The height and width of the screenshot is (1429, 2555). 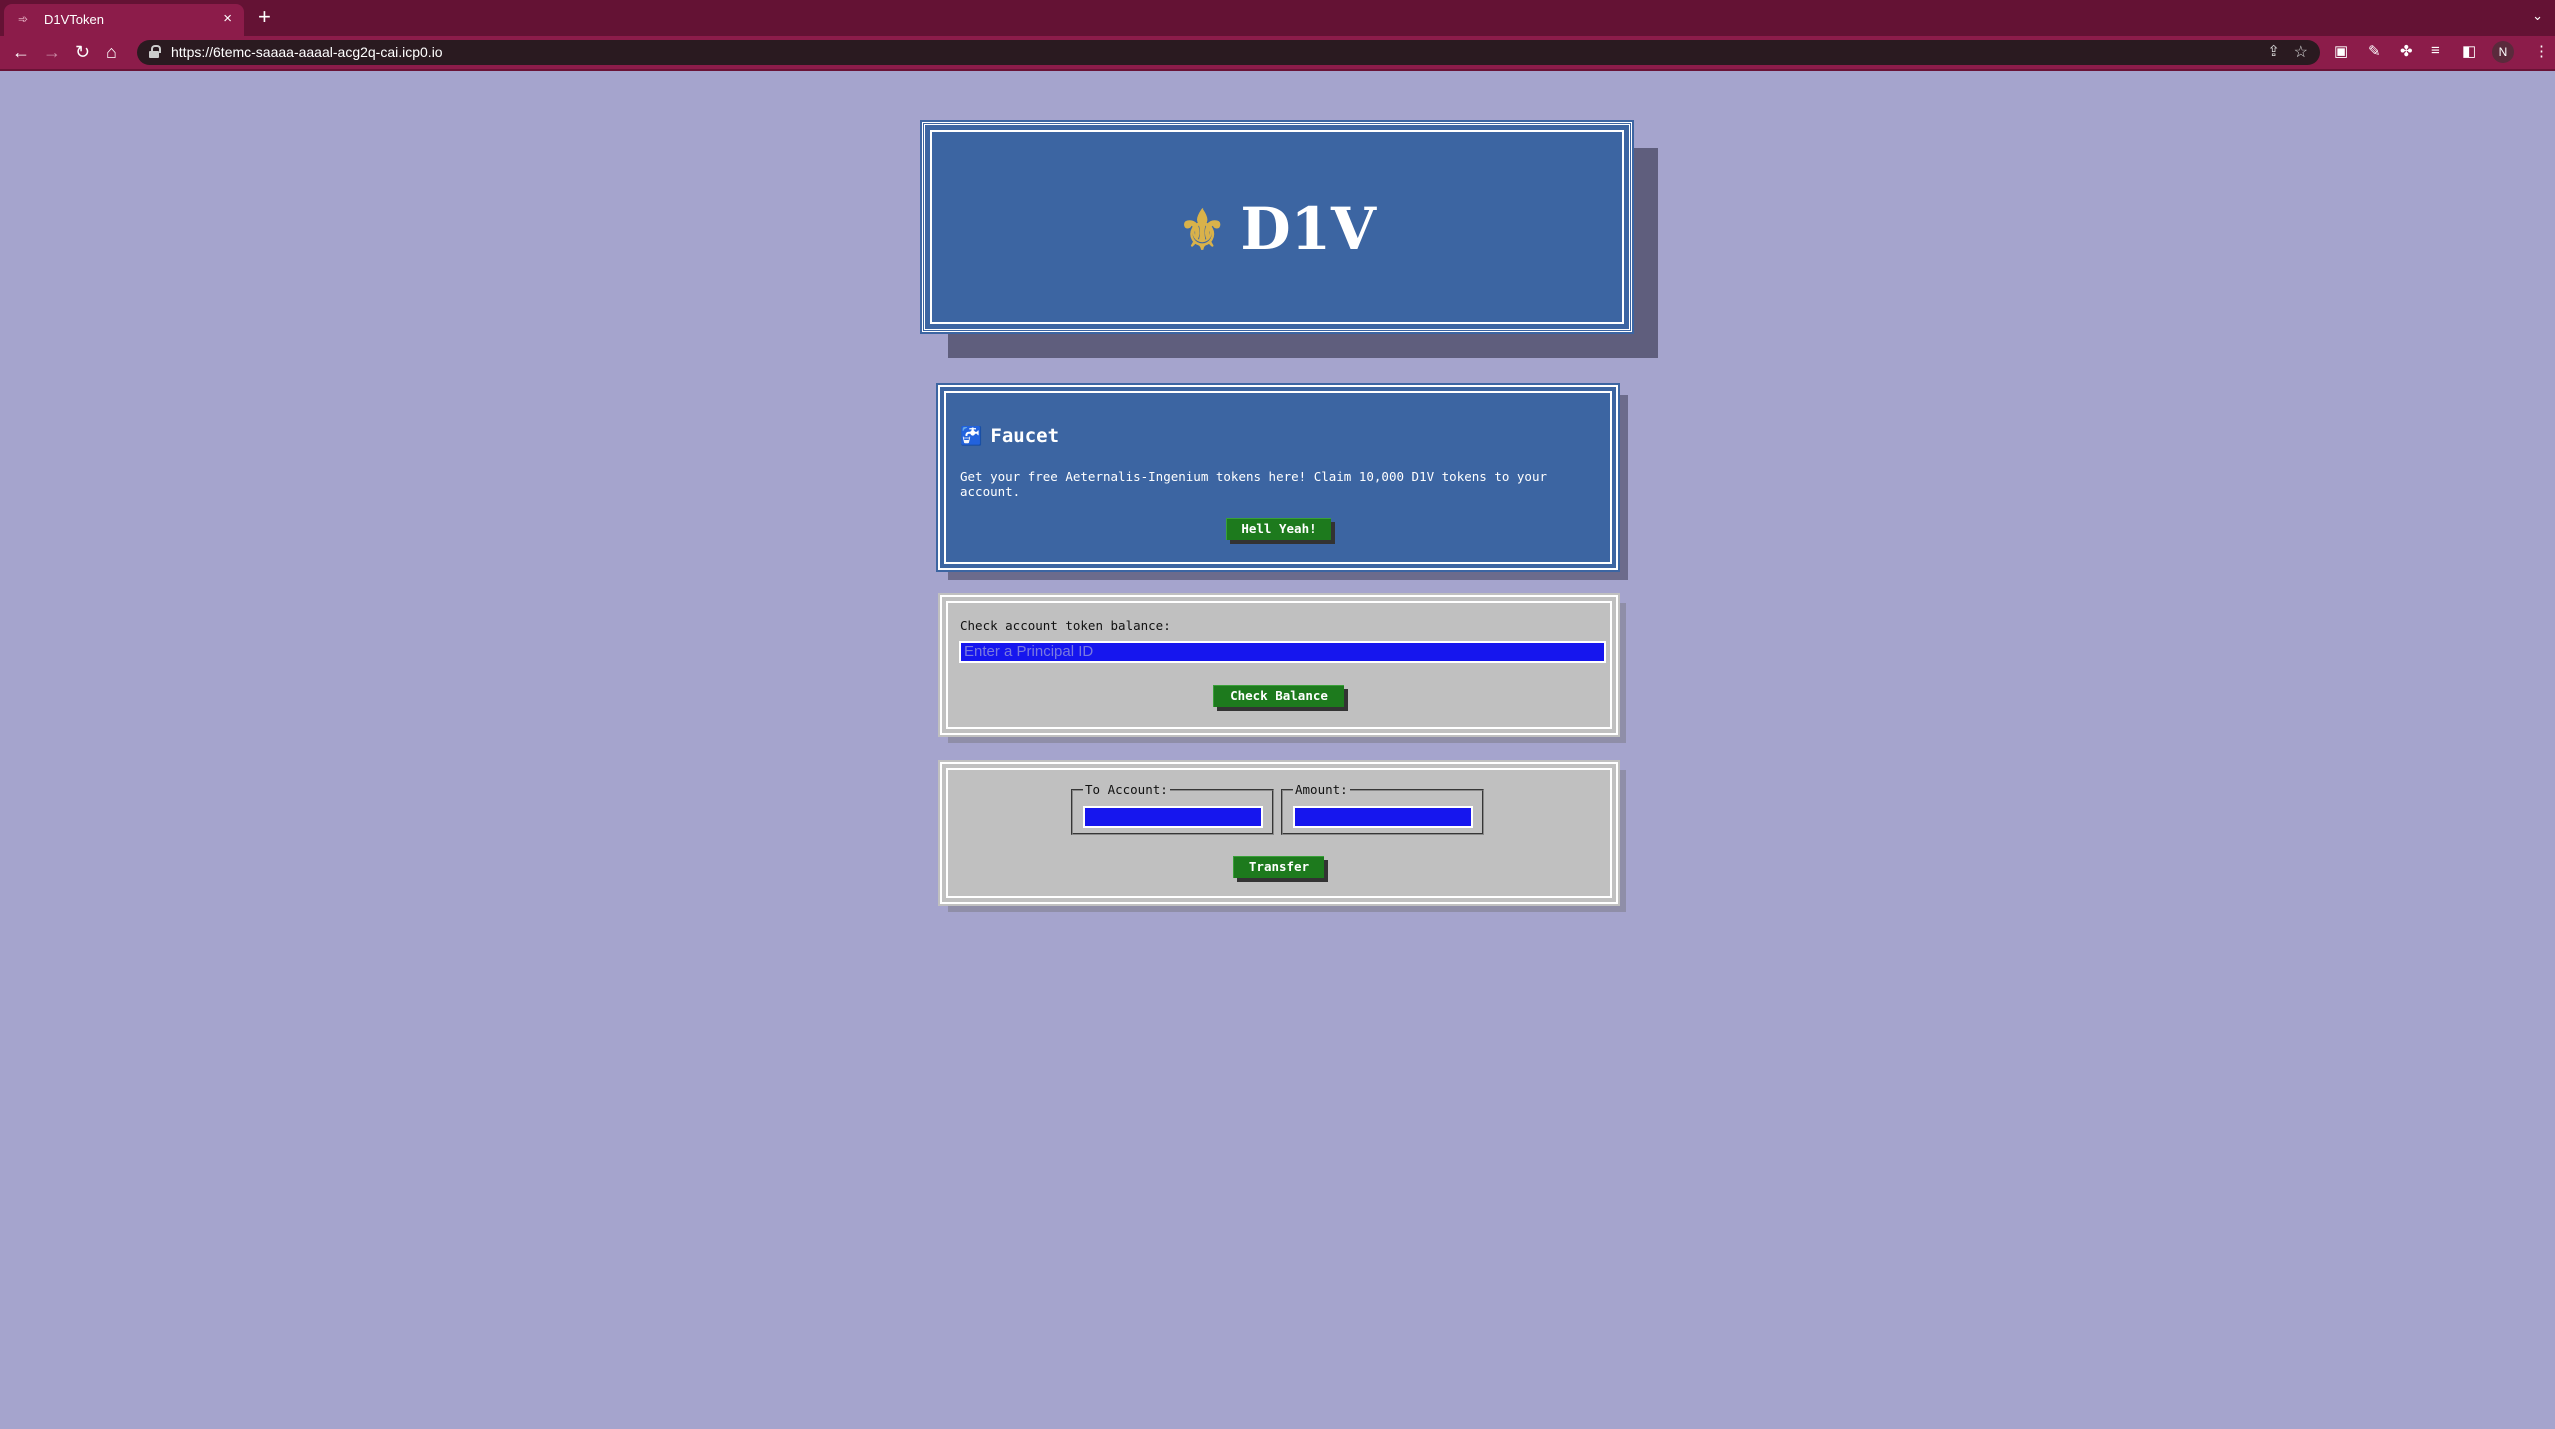 What do you see at coordinates (23, 19) in the screenshot?
I see `link-icon: ➾` at bounding box center [23, 19].